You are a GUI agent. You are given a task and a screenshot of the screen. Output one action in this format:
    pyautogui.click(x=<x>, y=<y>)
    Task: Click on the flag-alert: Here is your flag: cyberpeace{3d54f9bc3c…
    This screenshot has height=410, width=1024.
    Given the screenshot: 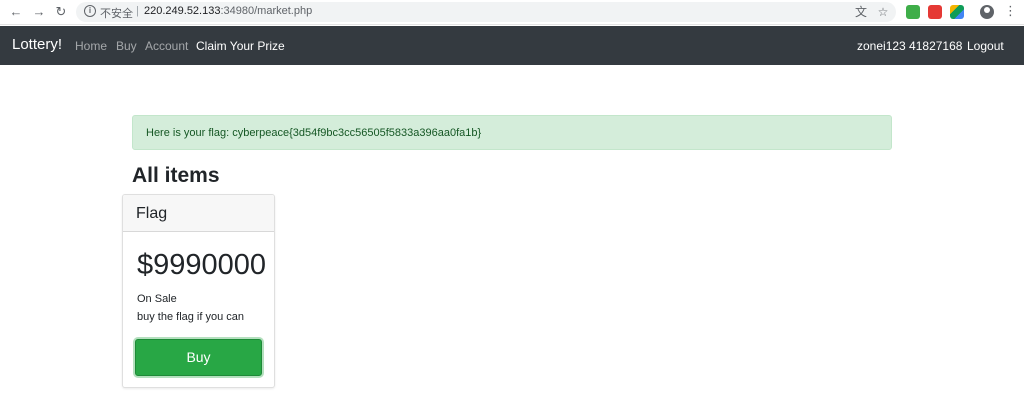 What is the action you would take?
    pyautogui.click(x=512, y=132)
    